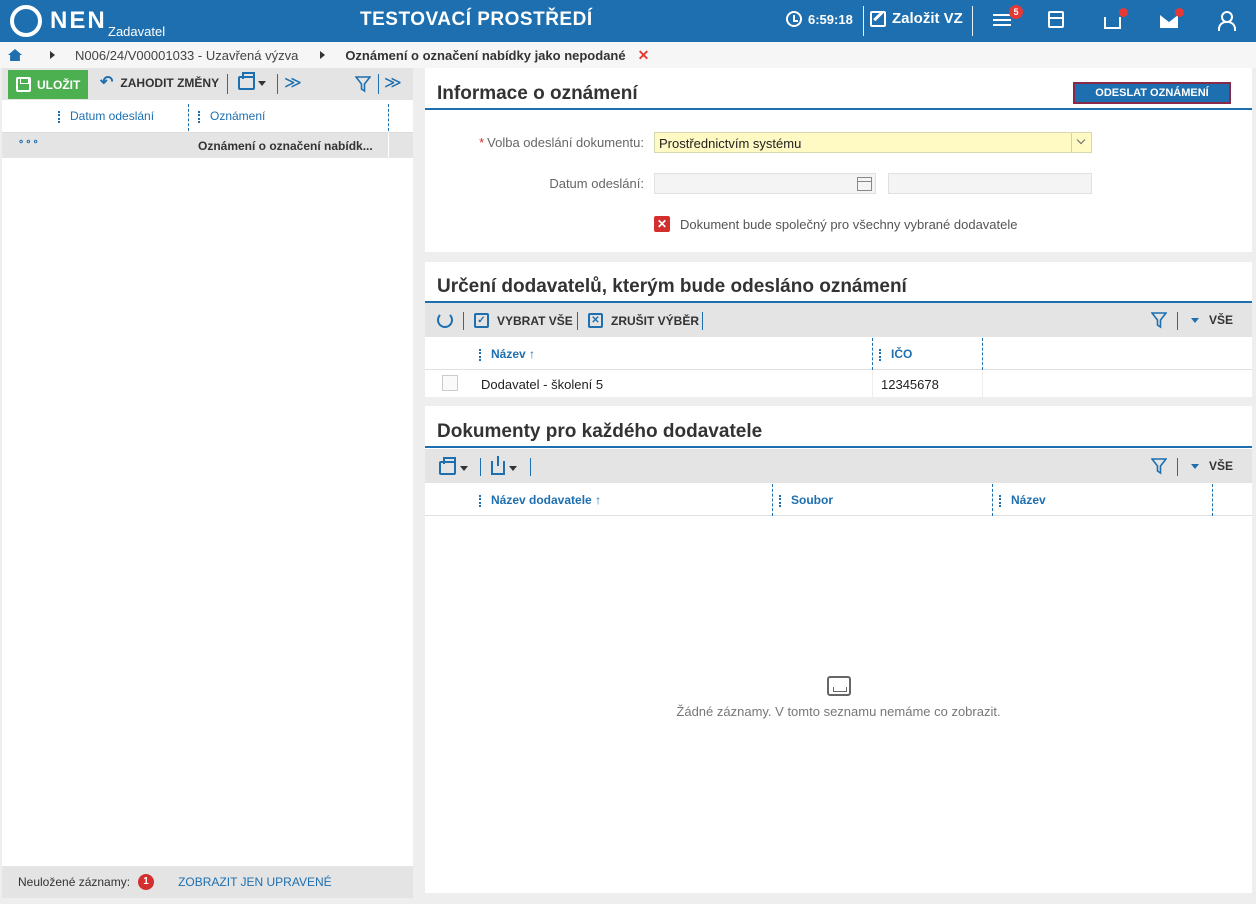  What do you see at coordinates (523, 320) in the screenshot?
I see `select-all-button: ✓ VYBRAT VŠE` at bounding box center [523, 320].